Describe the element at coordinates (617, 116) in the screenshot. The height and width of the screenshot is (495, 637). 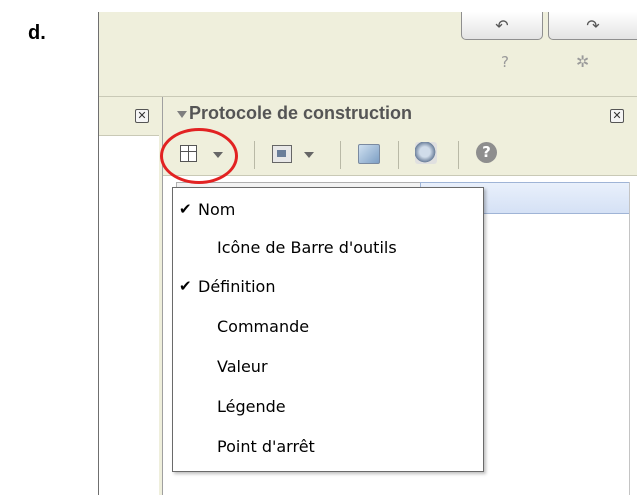
I see `panel-close-icon: ✕` at that location.